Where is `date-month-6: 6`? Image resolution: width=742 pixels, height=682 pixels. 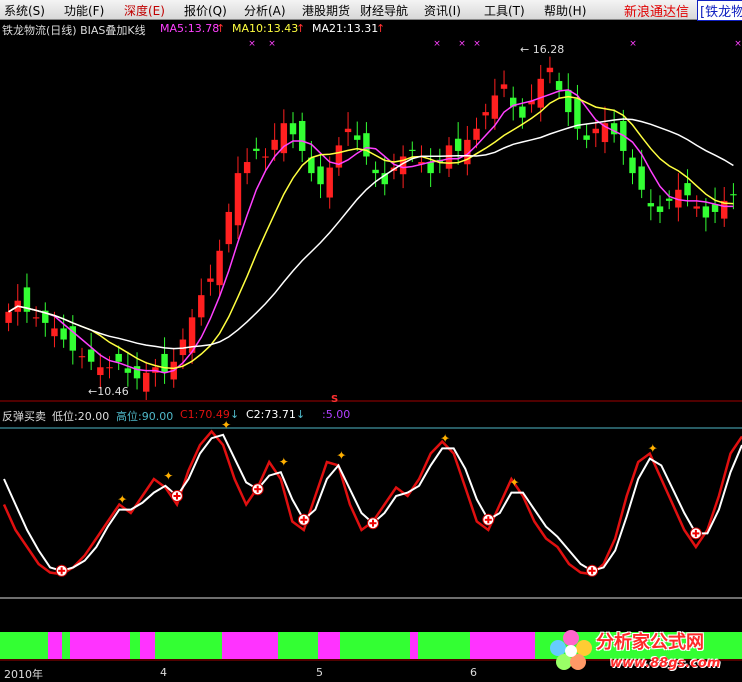 date-month-6: 6 is located at coordinates (473, 672).